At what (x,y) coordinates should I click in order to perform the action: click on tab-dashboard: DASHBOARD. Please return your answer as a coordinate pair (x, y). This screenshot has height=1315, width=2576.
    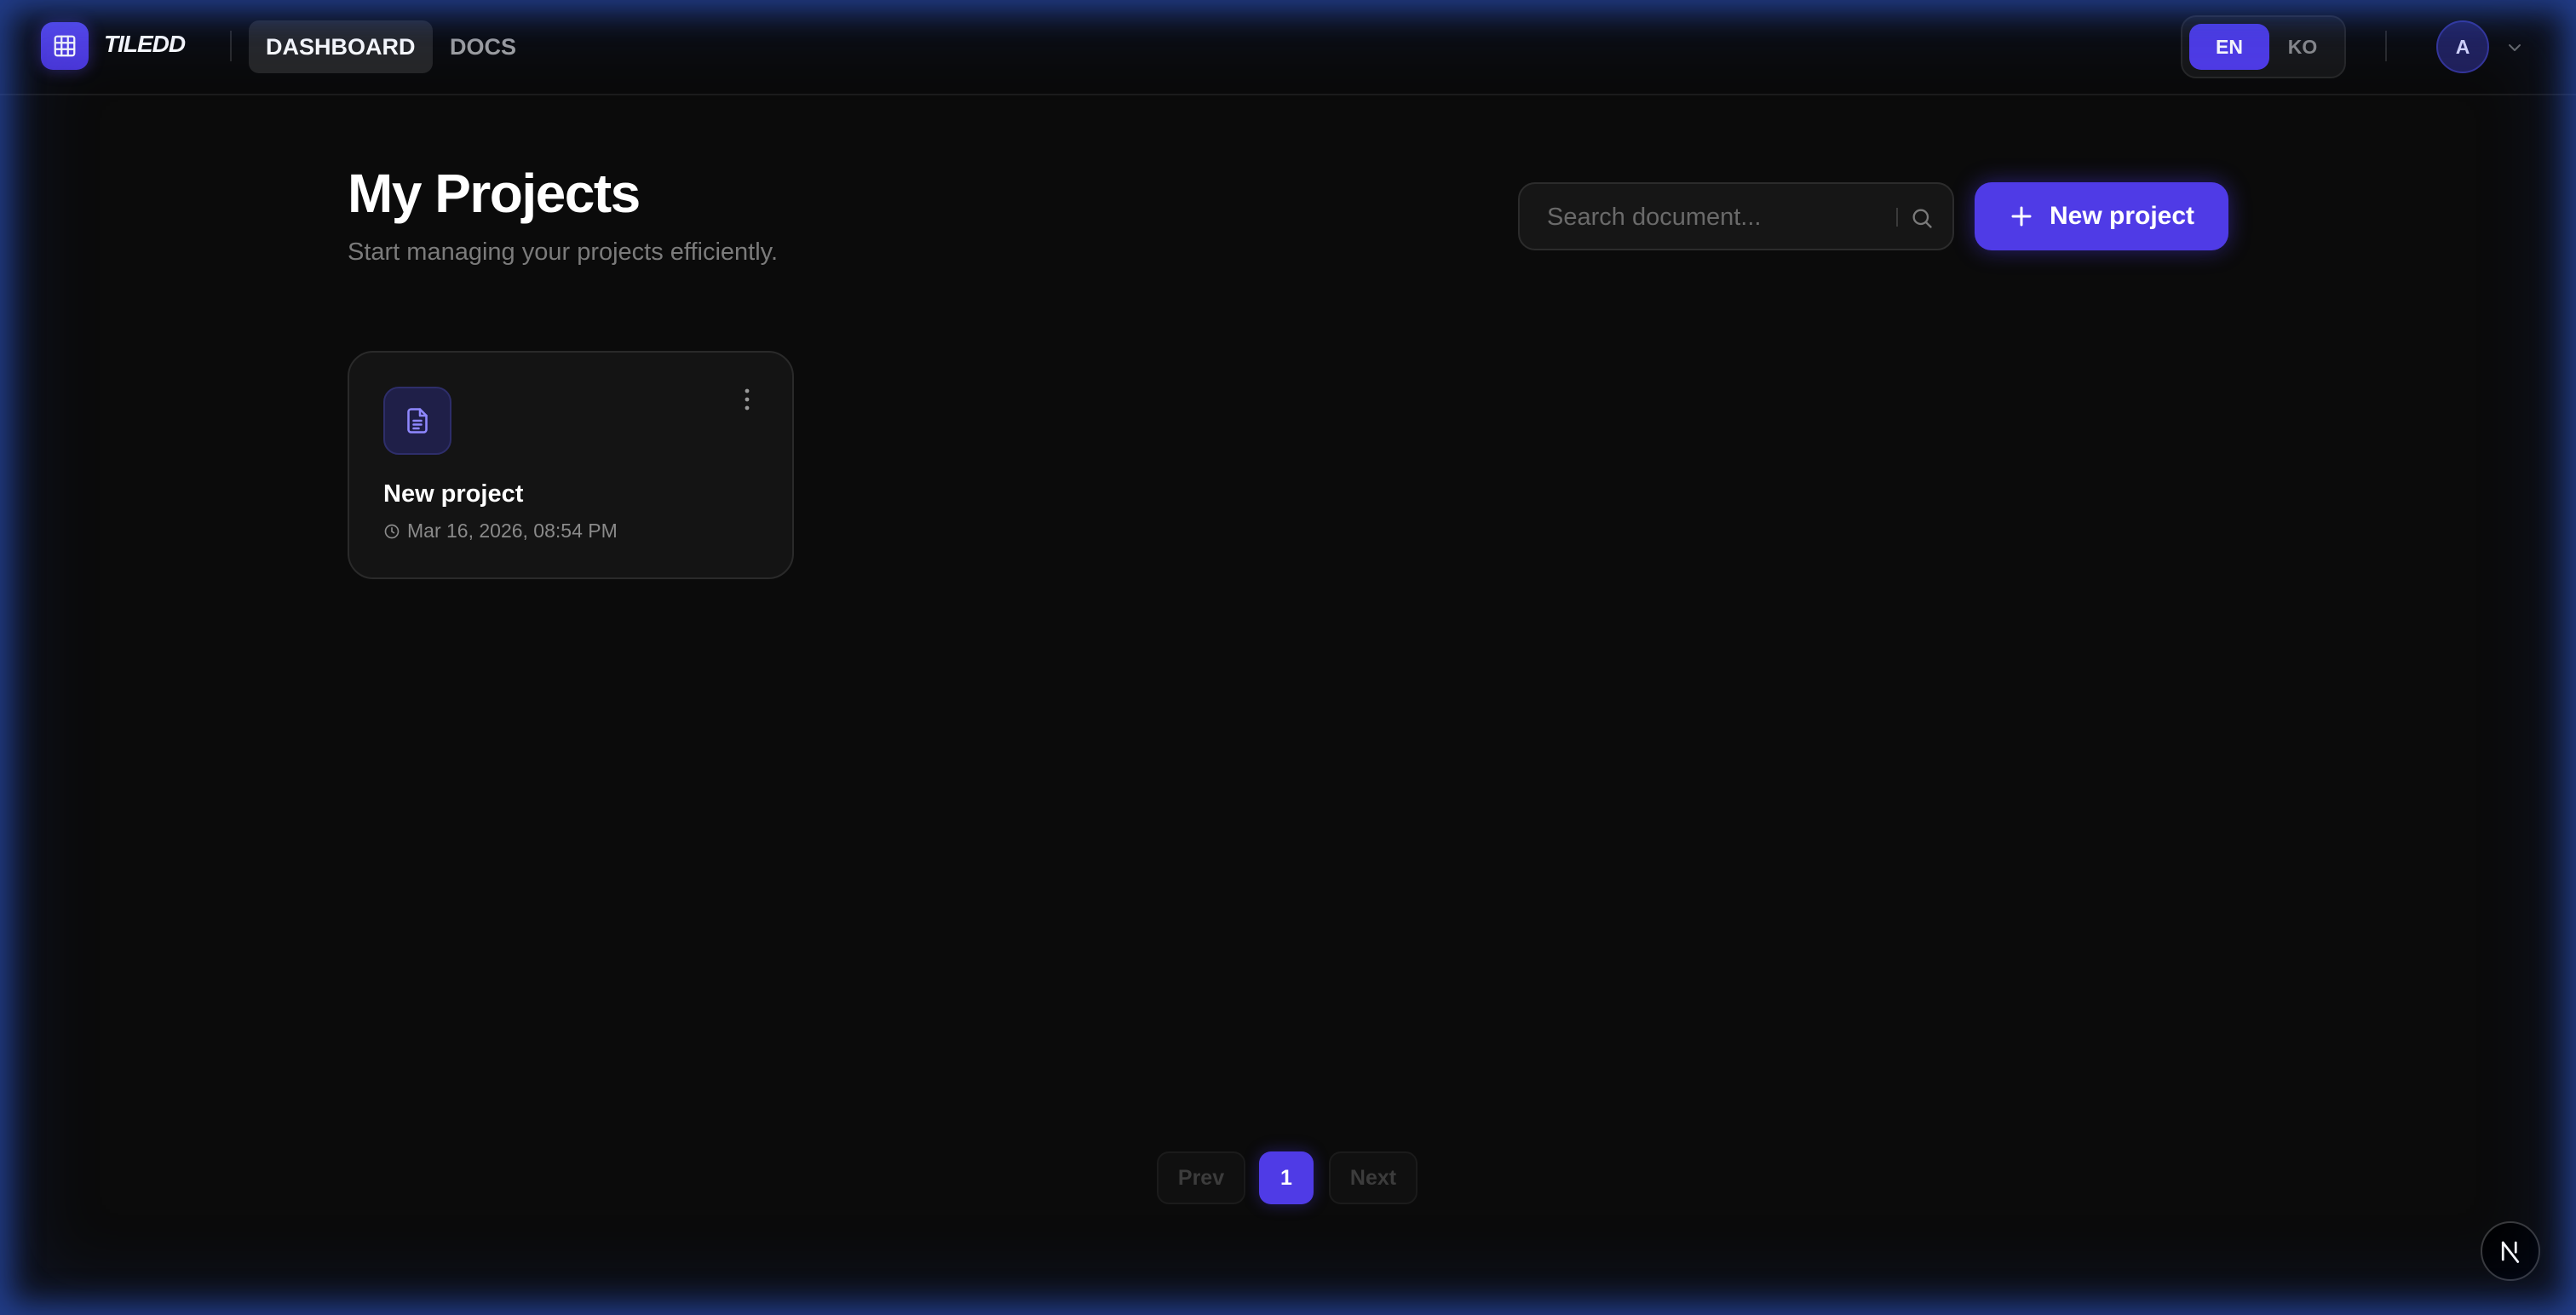
    Looking at the image, I should click on (341, 46).